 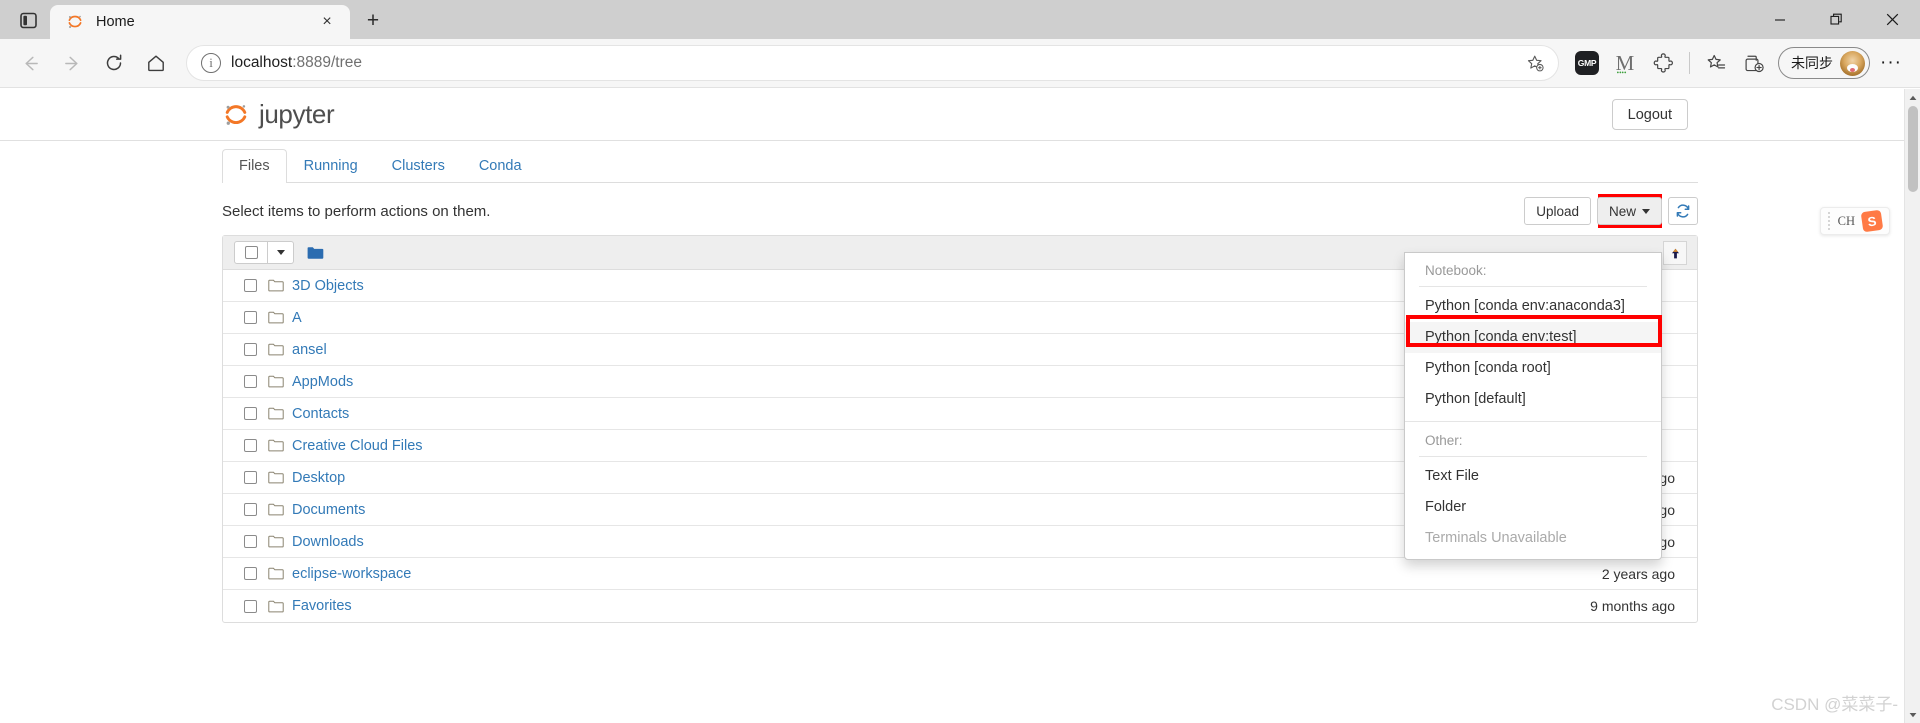 I want to click on window-close-icon, so click(x=1892, y=19).